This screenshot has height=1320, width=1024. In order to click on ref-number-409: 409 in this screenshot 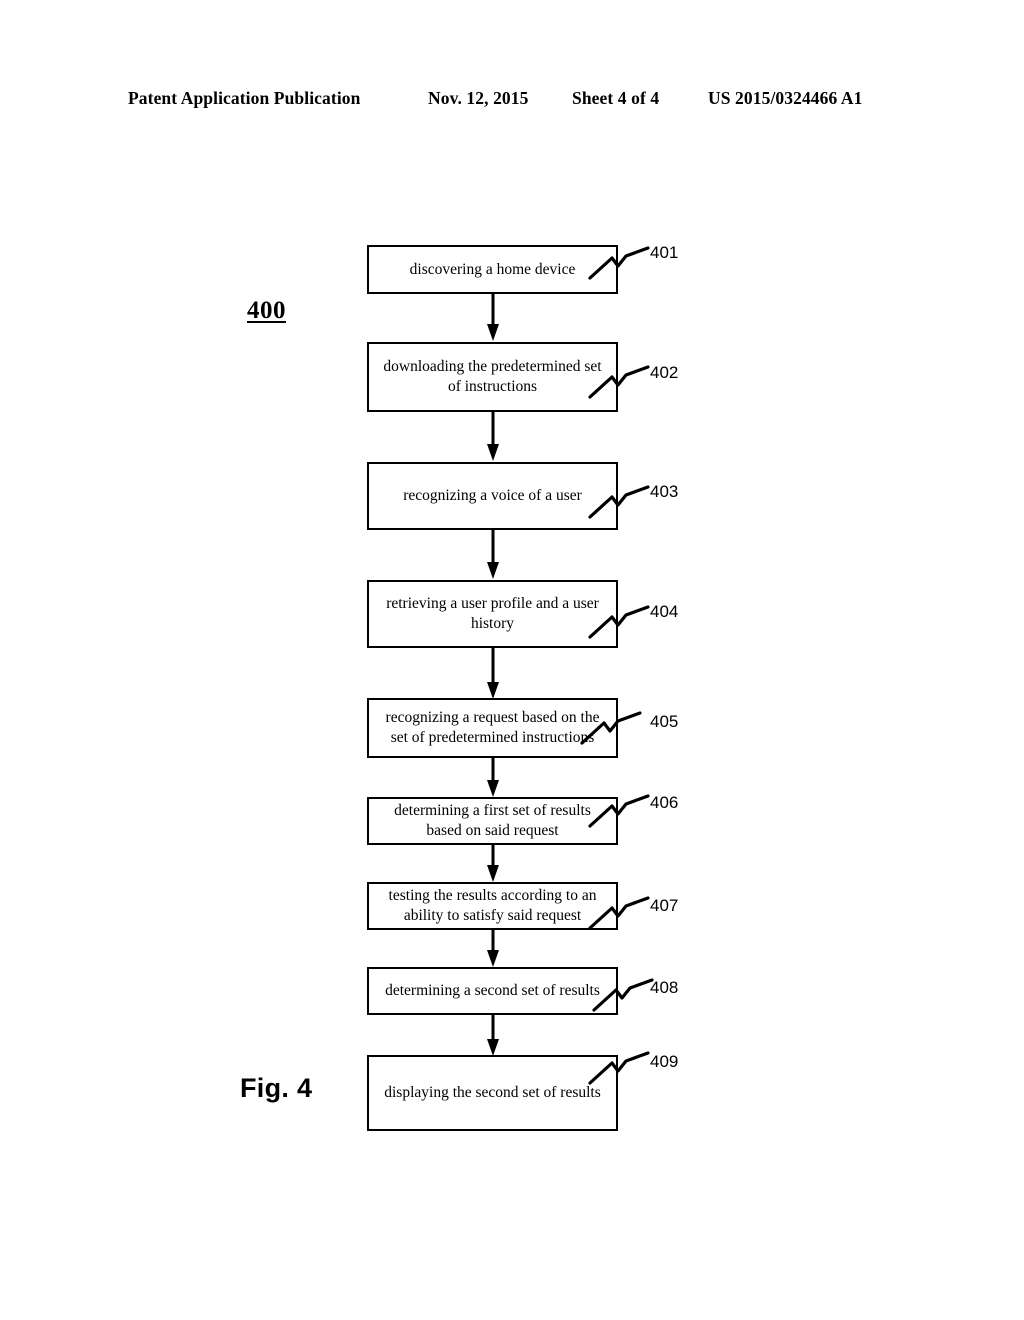, I will do `click(664, 1061)`.